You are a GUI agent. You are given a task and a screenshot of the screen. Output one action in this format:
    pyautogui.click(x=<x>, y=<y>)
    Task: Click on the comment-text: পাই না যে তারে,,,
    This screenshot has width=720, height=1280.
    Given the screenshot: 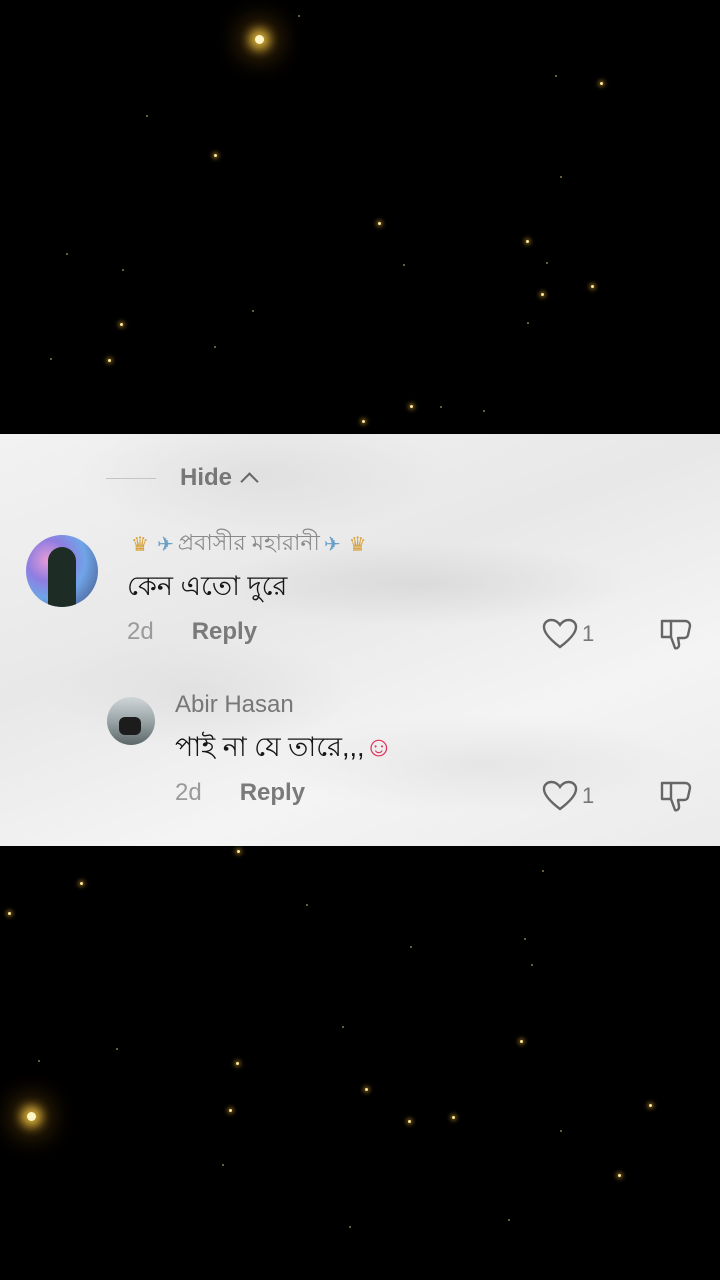 What is the action you would take?
    pyautogui.click(x=270, y=747)
    